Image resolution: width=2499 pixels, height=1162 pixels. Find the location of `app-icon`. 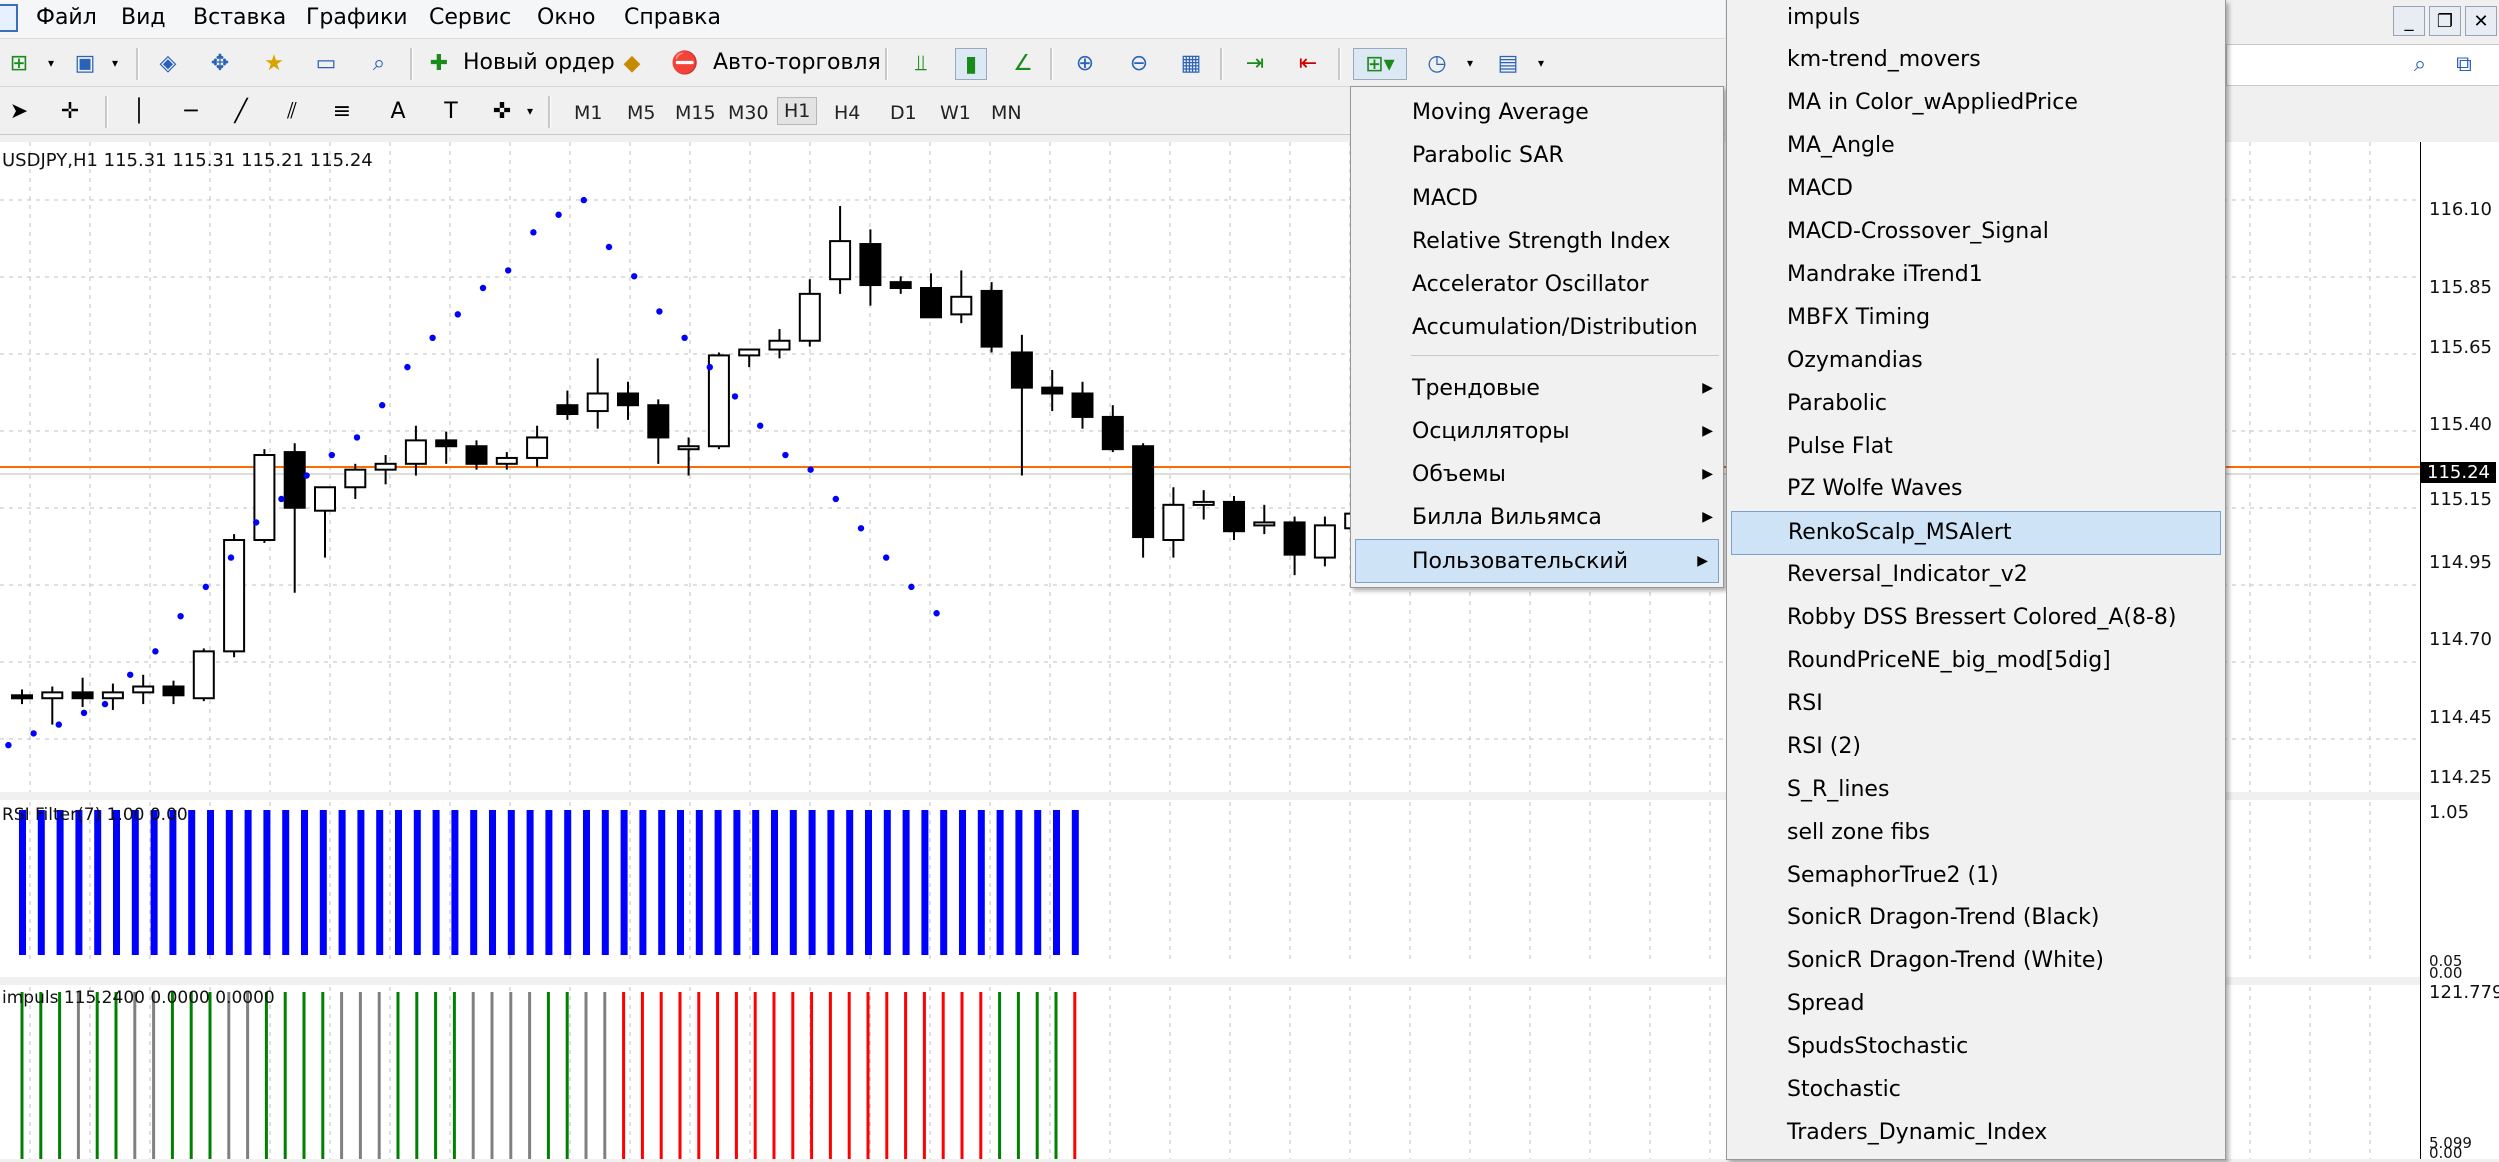

app-icon is located at coordinates (9, 18).